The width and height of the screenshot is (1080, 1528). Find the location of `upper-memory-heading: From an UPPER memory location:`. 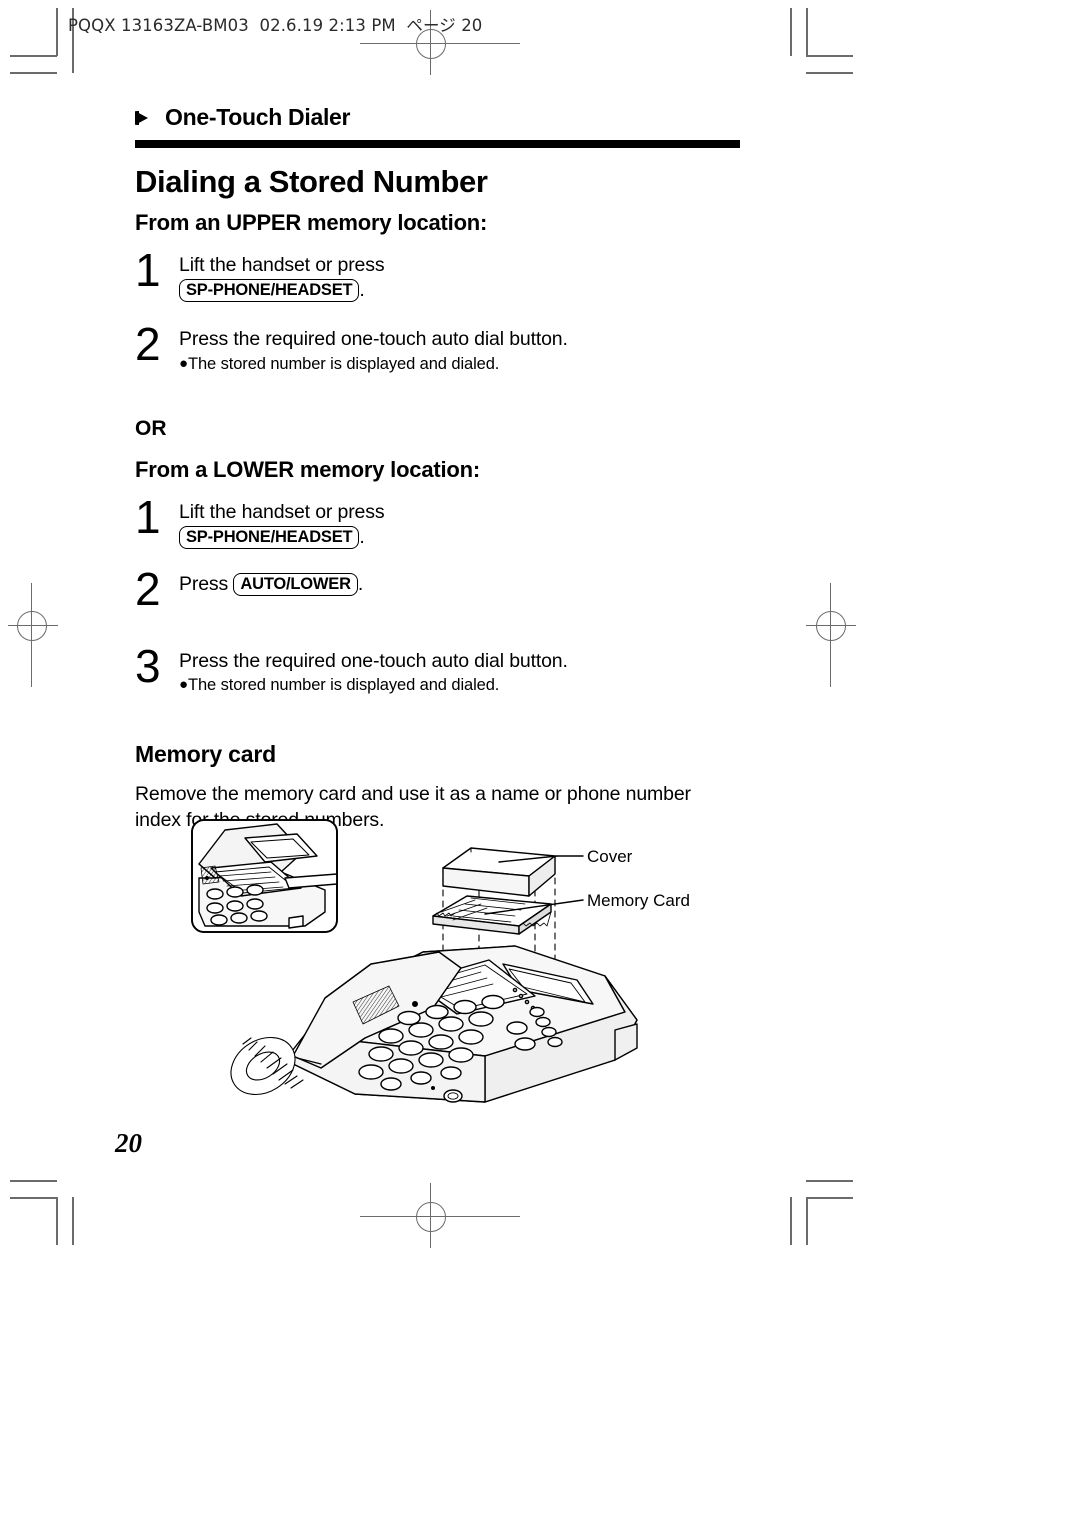

upper-memory-heading: From an UPPER memory location: is located at coordinates (311, 222).